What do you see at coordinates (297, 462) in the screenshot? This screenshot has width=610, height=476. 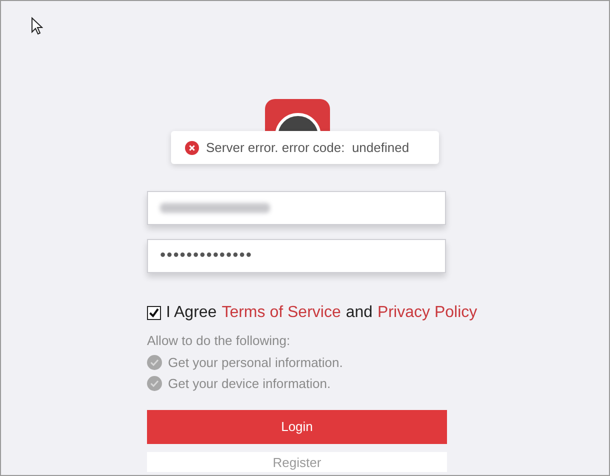 I see `register-button: Register` at bounding box center [297, 462].